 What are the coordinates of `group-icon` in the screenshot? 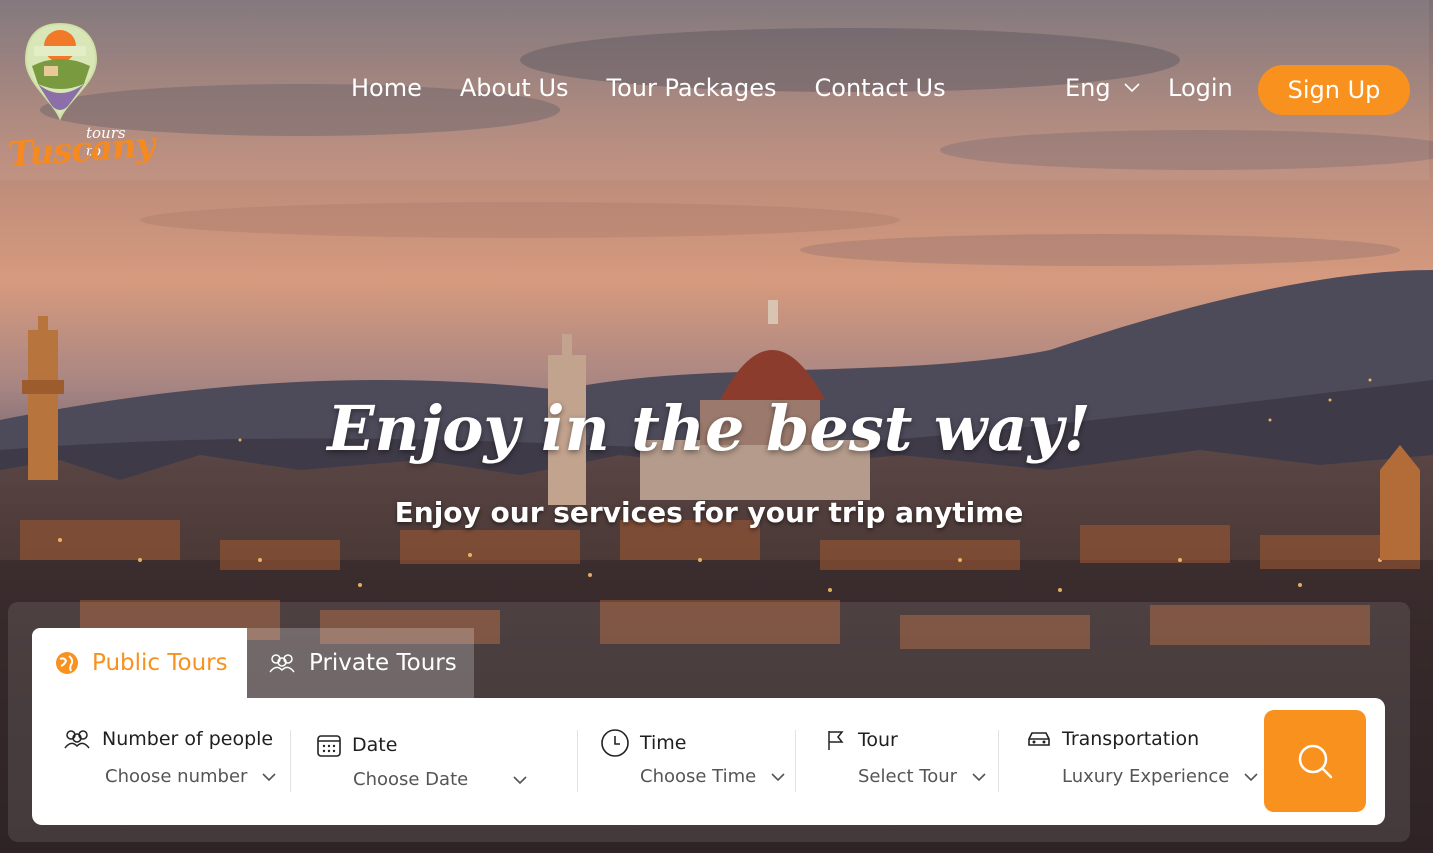 It's located at (282, 663).